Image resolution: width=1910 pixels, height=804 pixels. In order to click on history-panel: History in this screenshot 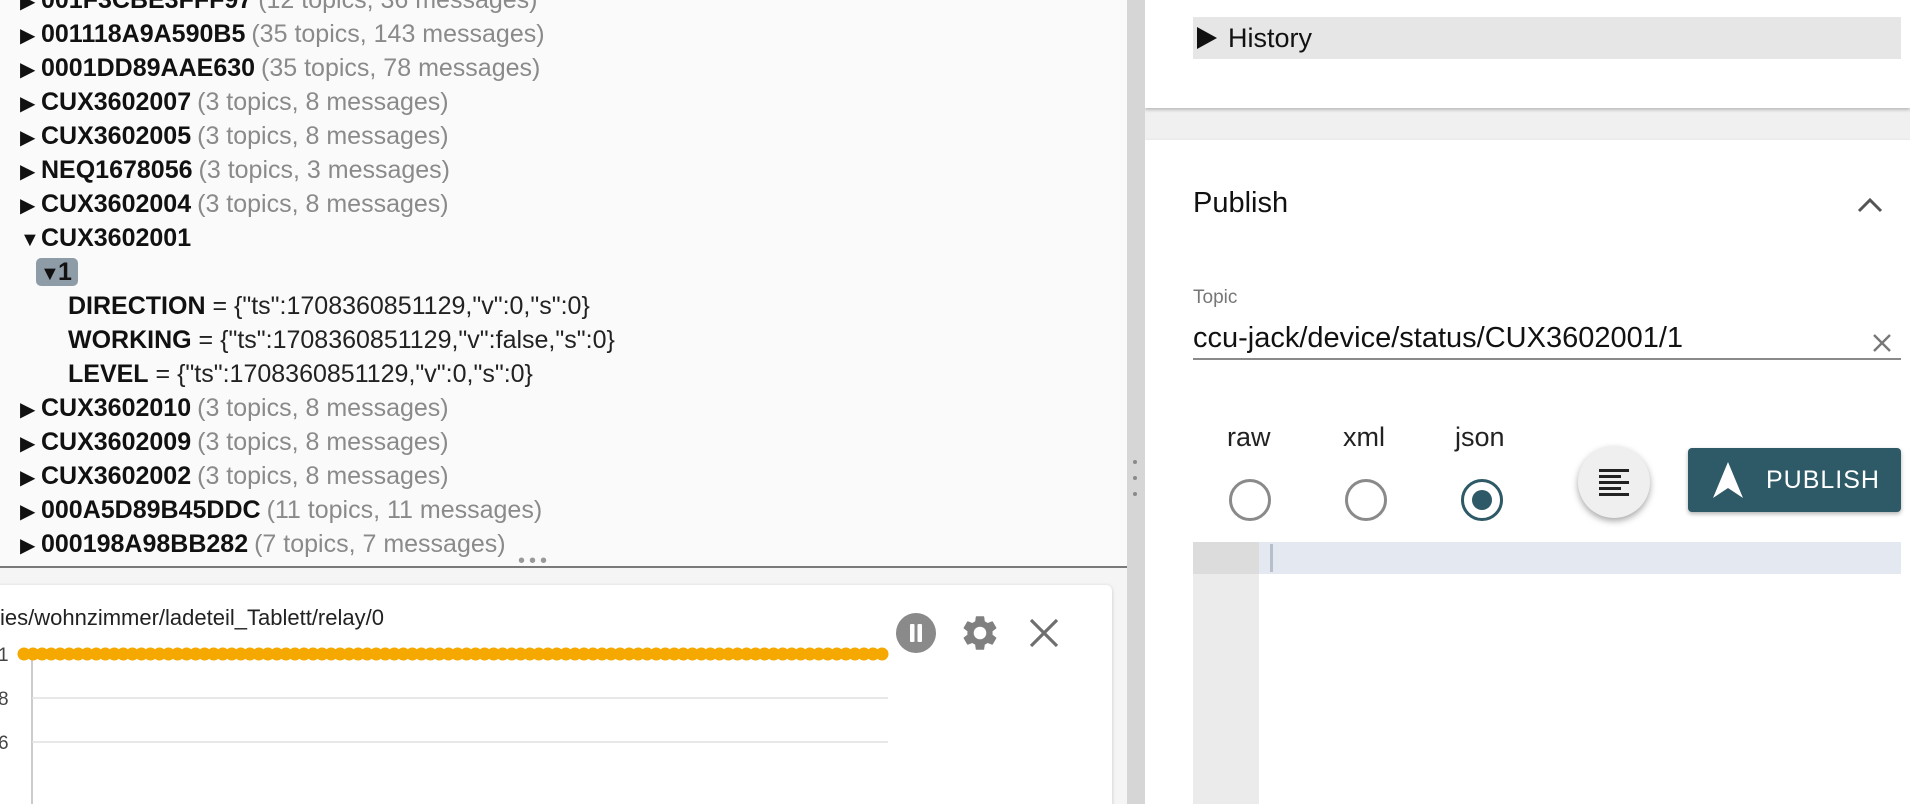, I will do `click(1527, 54)`.